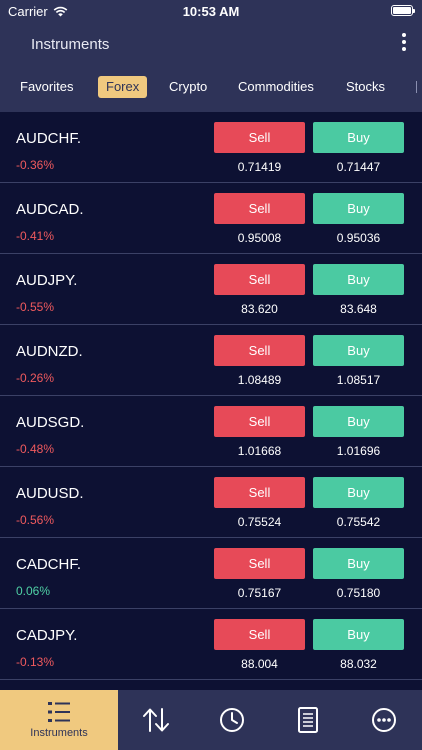 This screenshot has width=422, height=750. What do you see at coordinates (35, 378) in the screenshot?
I see `instrument-change: -0.26%` at bounding box center [35, 378].